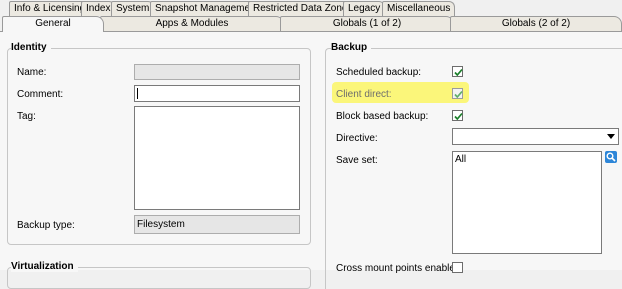 This screenshot has height=289, width=622. What do you see at coordinates (207, 8) in the screenshot?
I see `tab-snapshot-management: Snapshot Management` at bounding box center [207, 8].